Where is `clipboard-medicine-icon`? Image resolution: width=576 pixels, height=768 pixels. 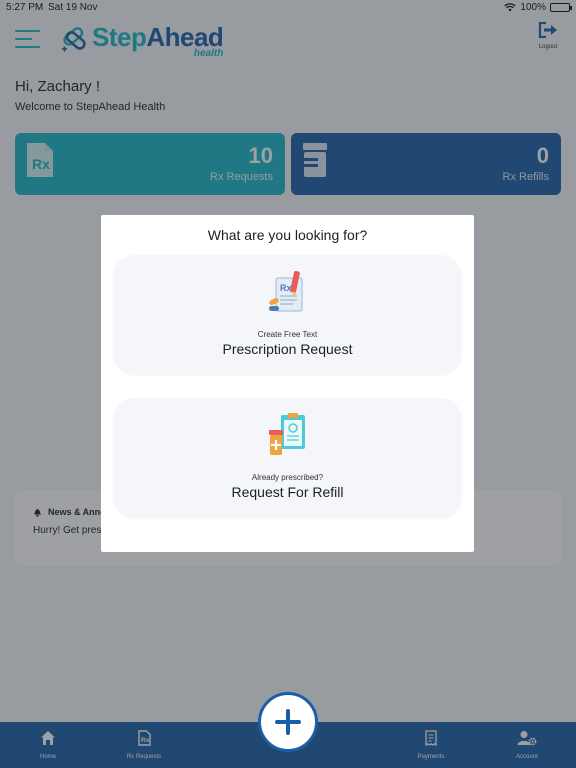
clipboard-medicine-icon is located at coordinates (287, 434).